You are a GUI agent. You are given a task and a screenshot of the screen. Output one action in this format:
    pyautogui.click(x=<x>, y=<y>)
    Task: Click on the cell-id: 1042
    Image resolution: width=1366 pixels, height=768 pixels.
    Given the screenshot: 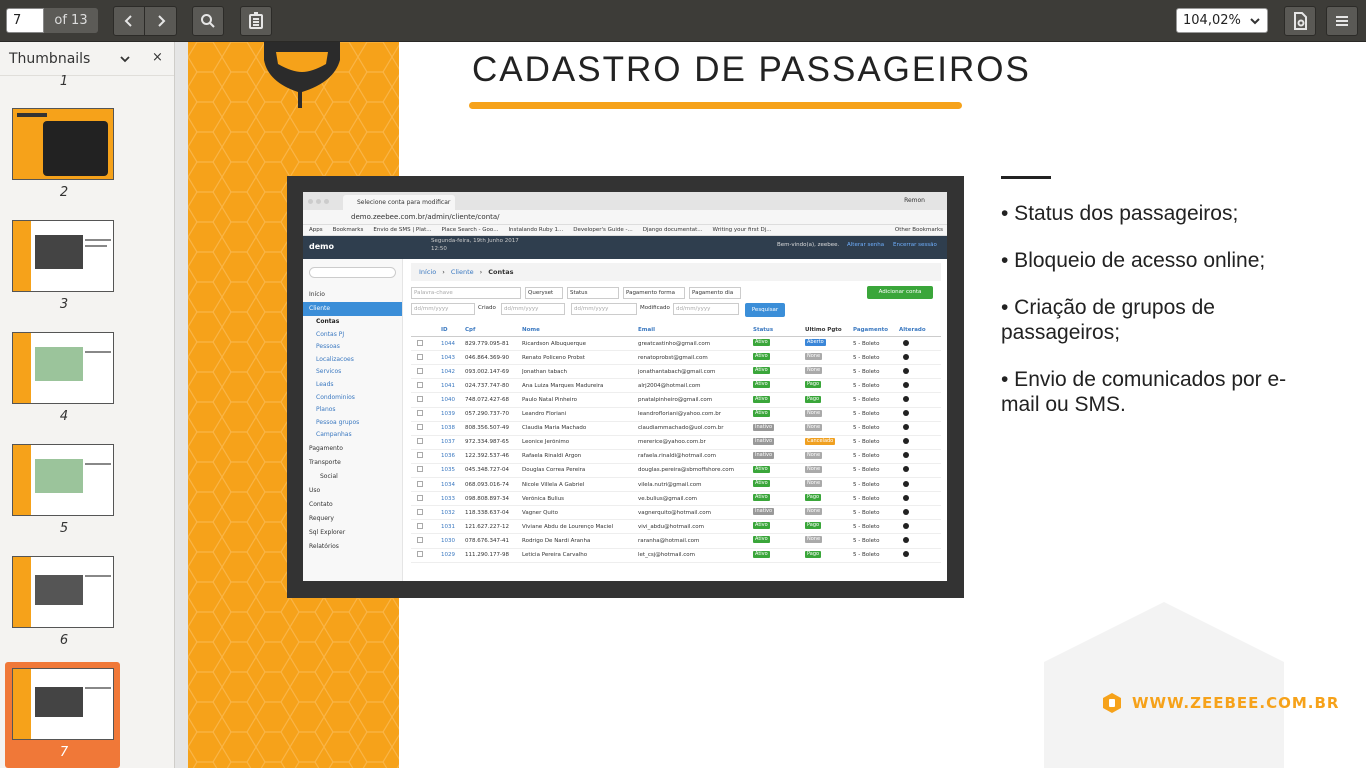 What is the action you would take?
    pyautogui.click(x=453, y=372)
    